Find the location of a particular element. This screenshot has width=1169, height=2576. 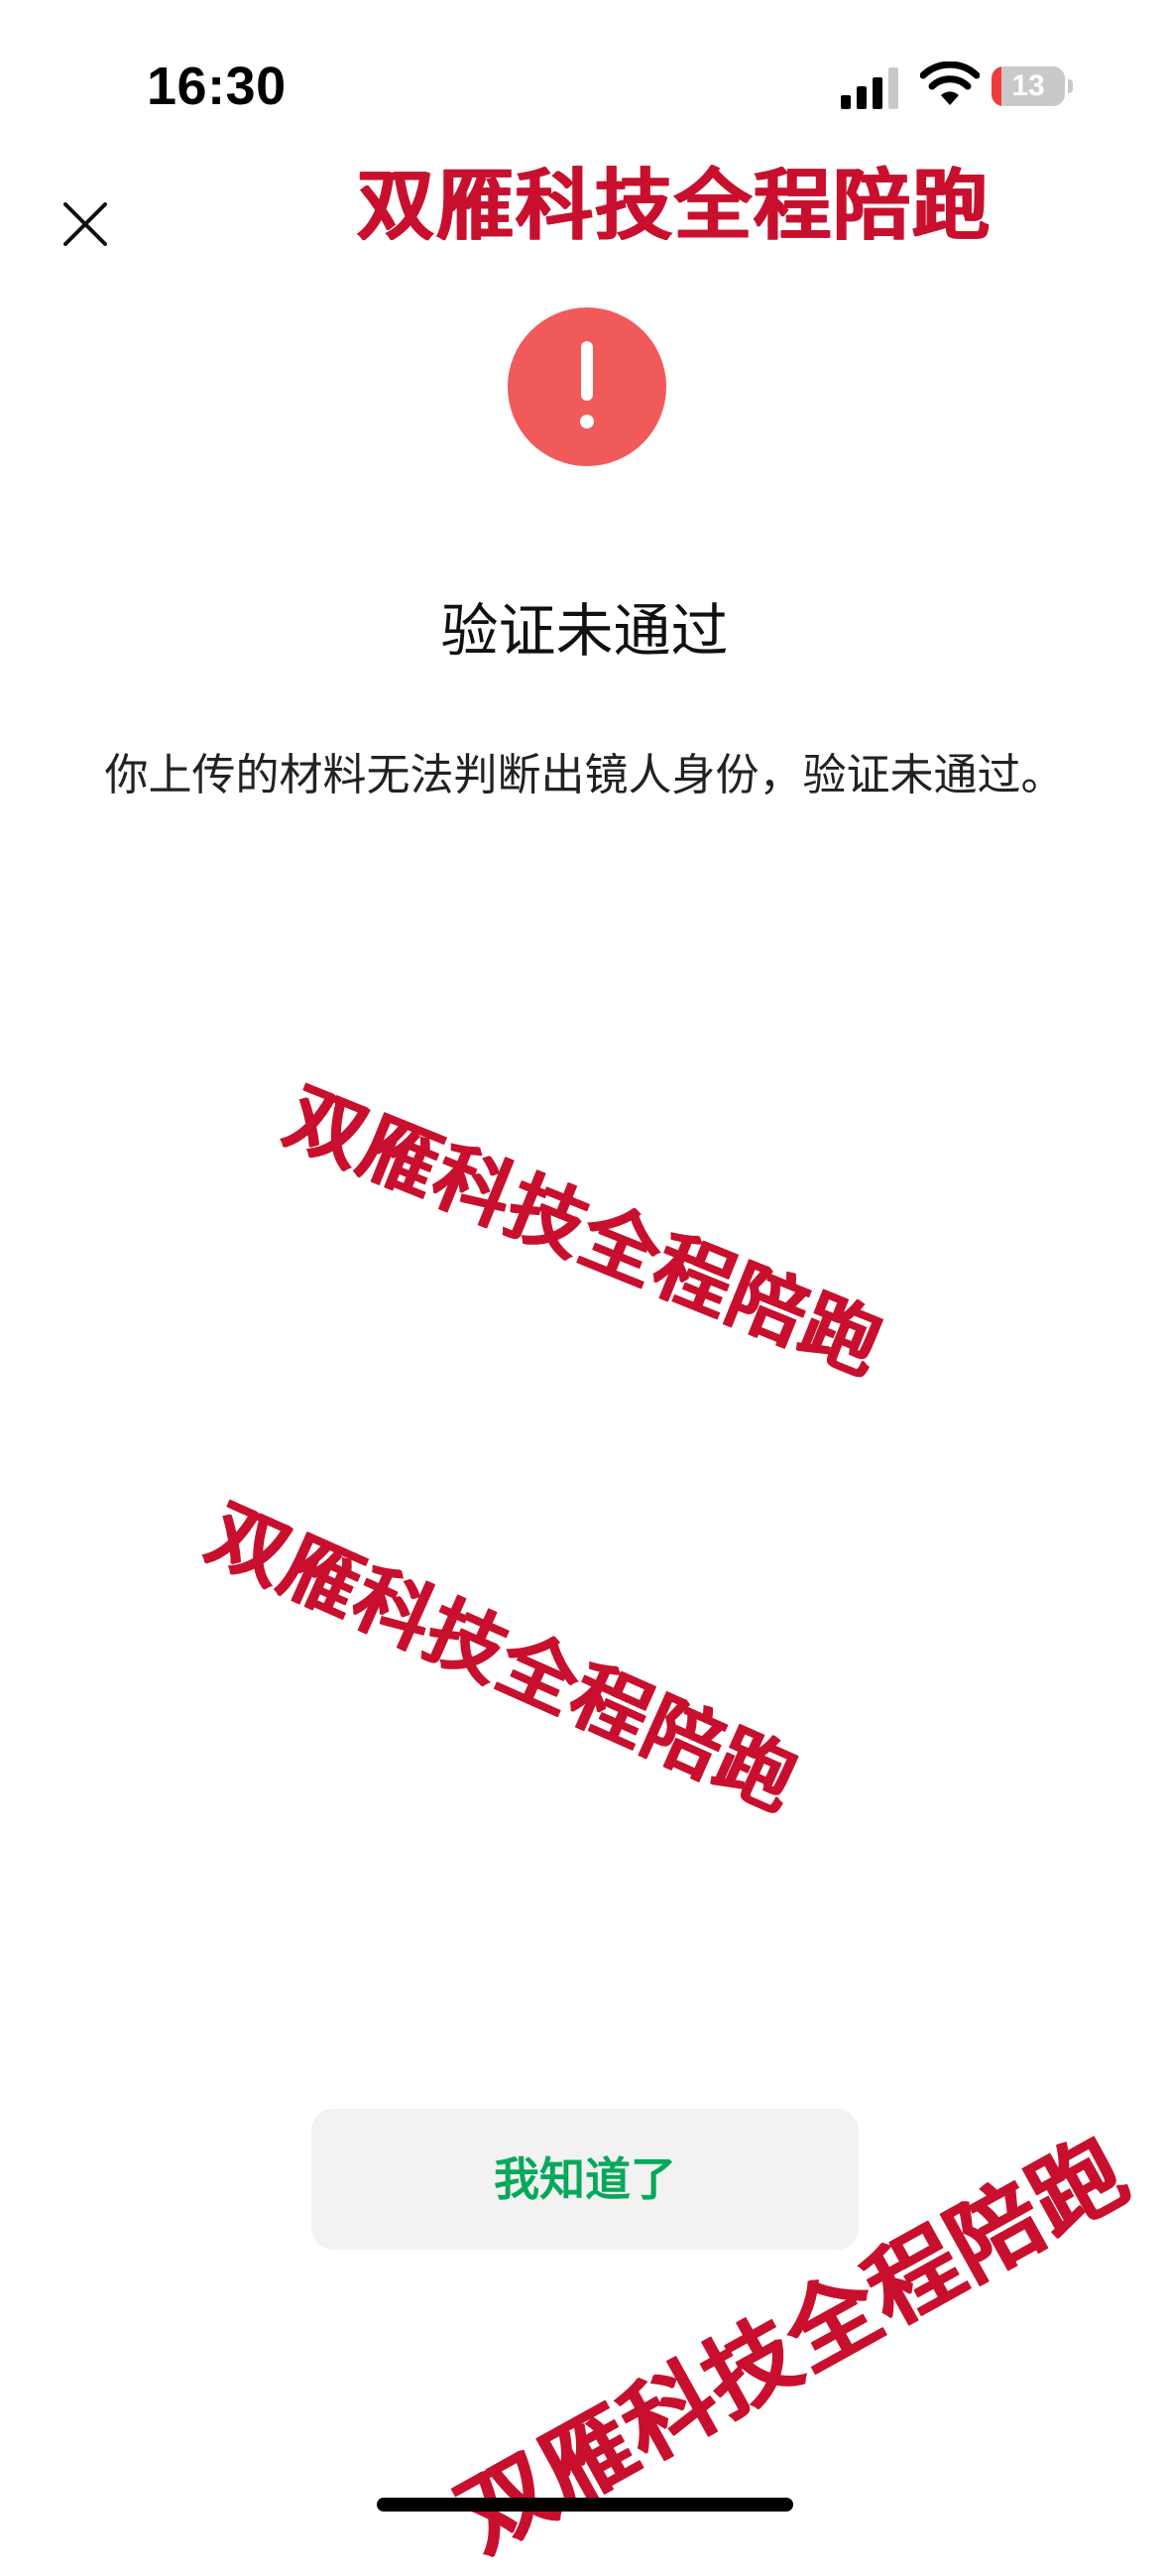

battery-level-text: 13 is located at coordinates (1028, 85).